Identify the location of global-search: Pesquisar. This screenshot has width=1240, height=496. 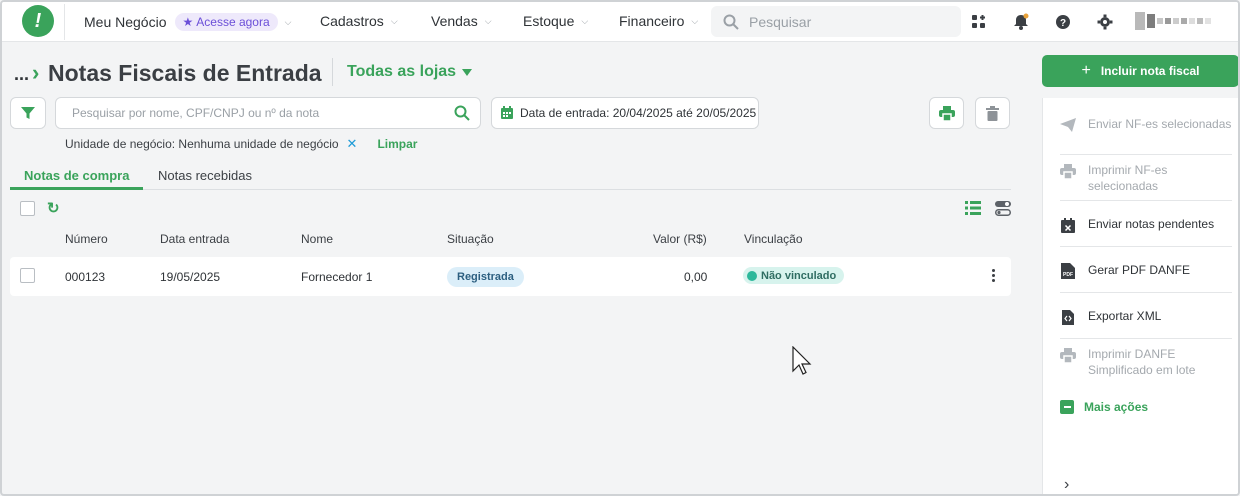
(836, 21).